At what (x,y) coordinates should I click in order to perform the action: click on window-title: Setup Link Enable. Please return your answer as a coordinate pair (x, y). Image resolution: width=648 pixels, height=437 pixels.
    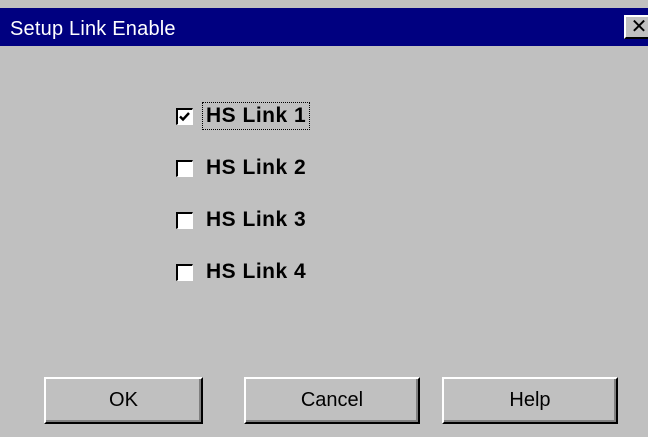
    Looking at the image, I should click on (93, 29).